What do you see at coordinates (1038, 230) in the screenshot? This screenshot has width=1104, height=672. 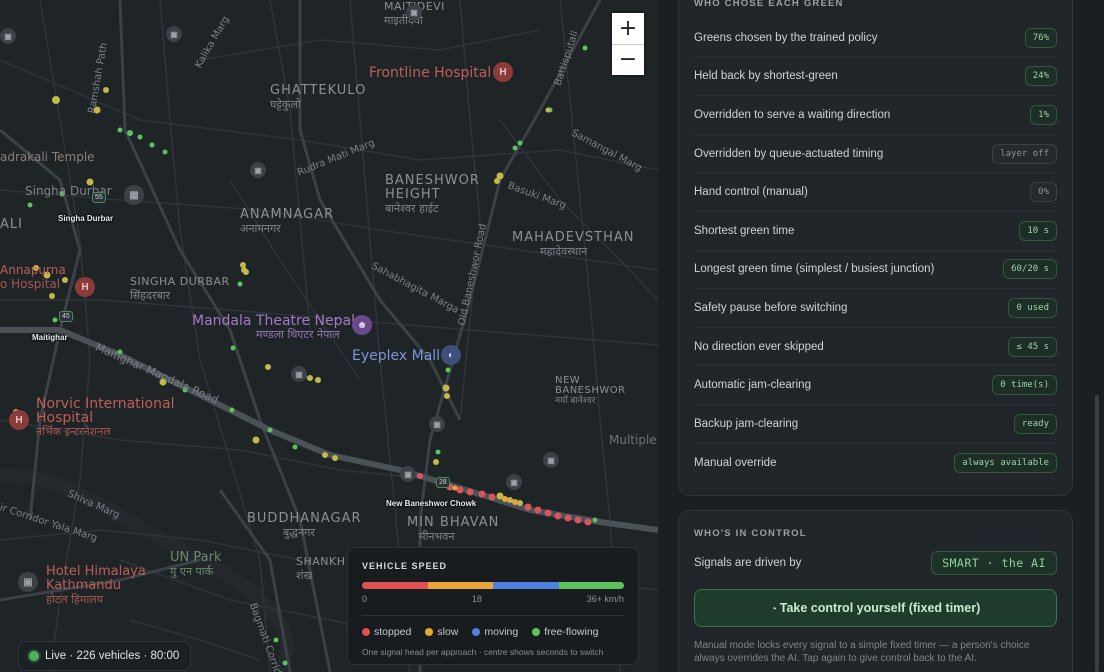 I see `stat-value-badge: 10 s` at bounding box center [1038, 230].